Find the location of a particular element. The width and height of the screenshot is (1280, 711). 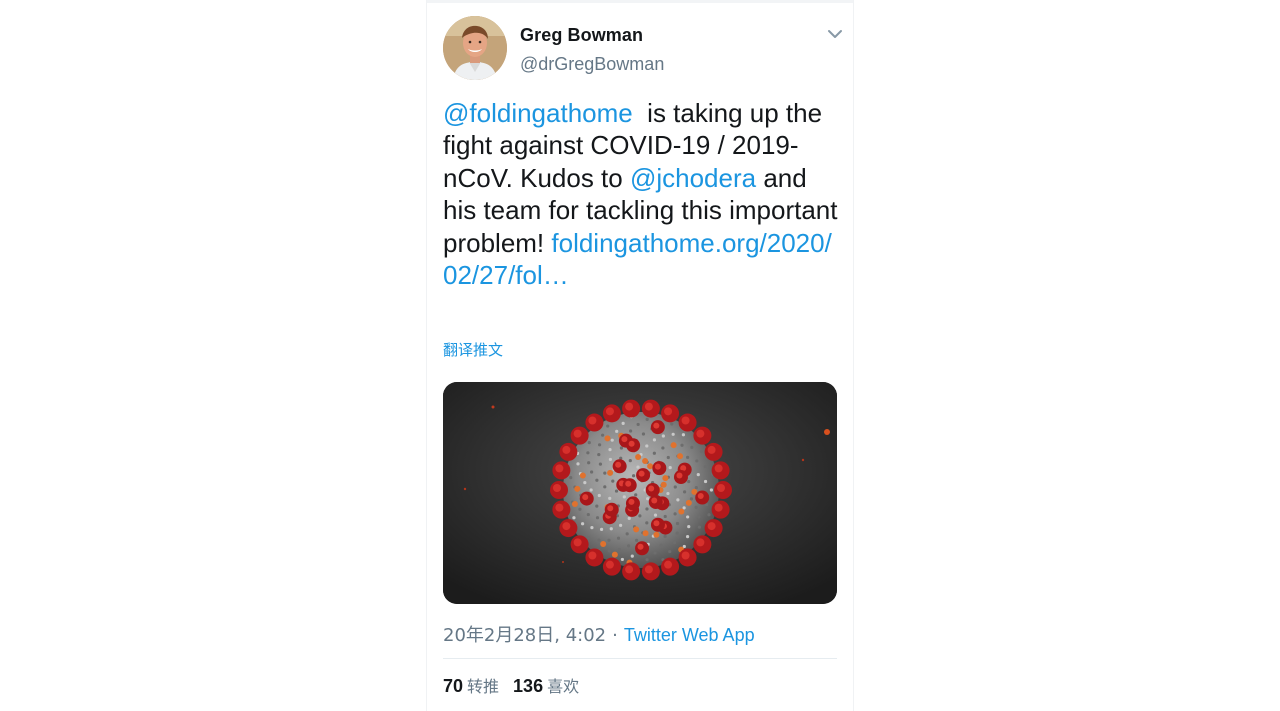

author-handle: @drGregBowman is located at coordinates (592, 64).